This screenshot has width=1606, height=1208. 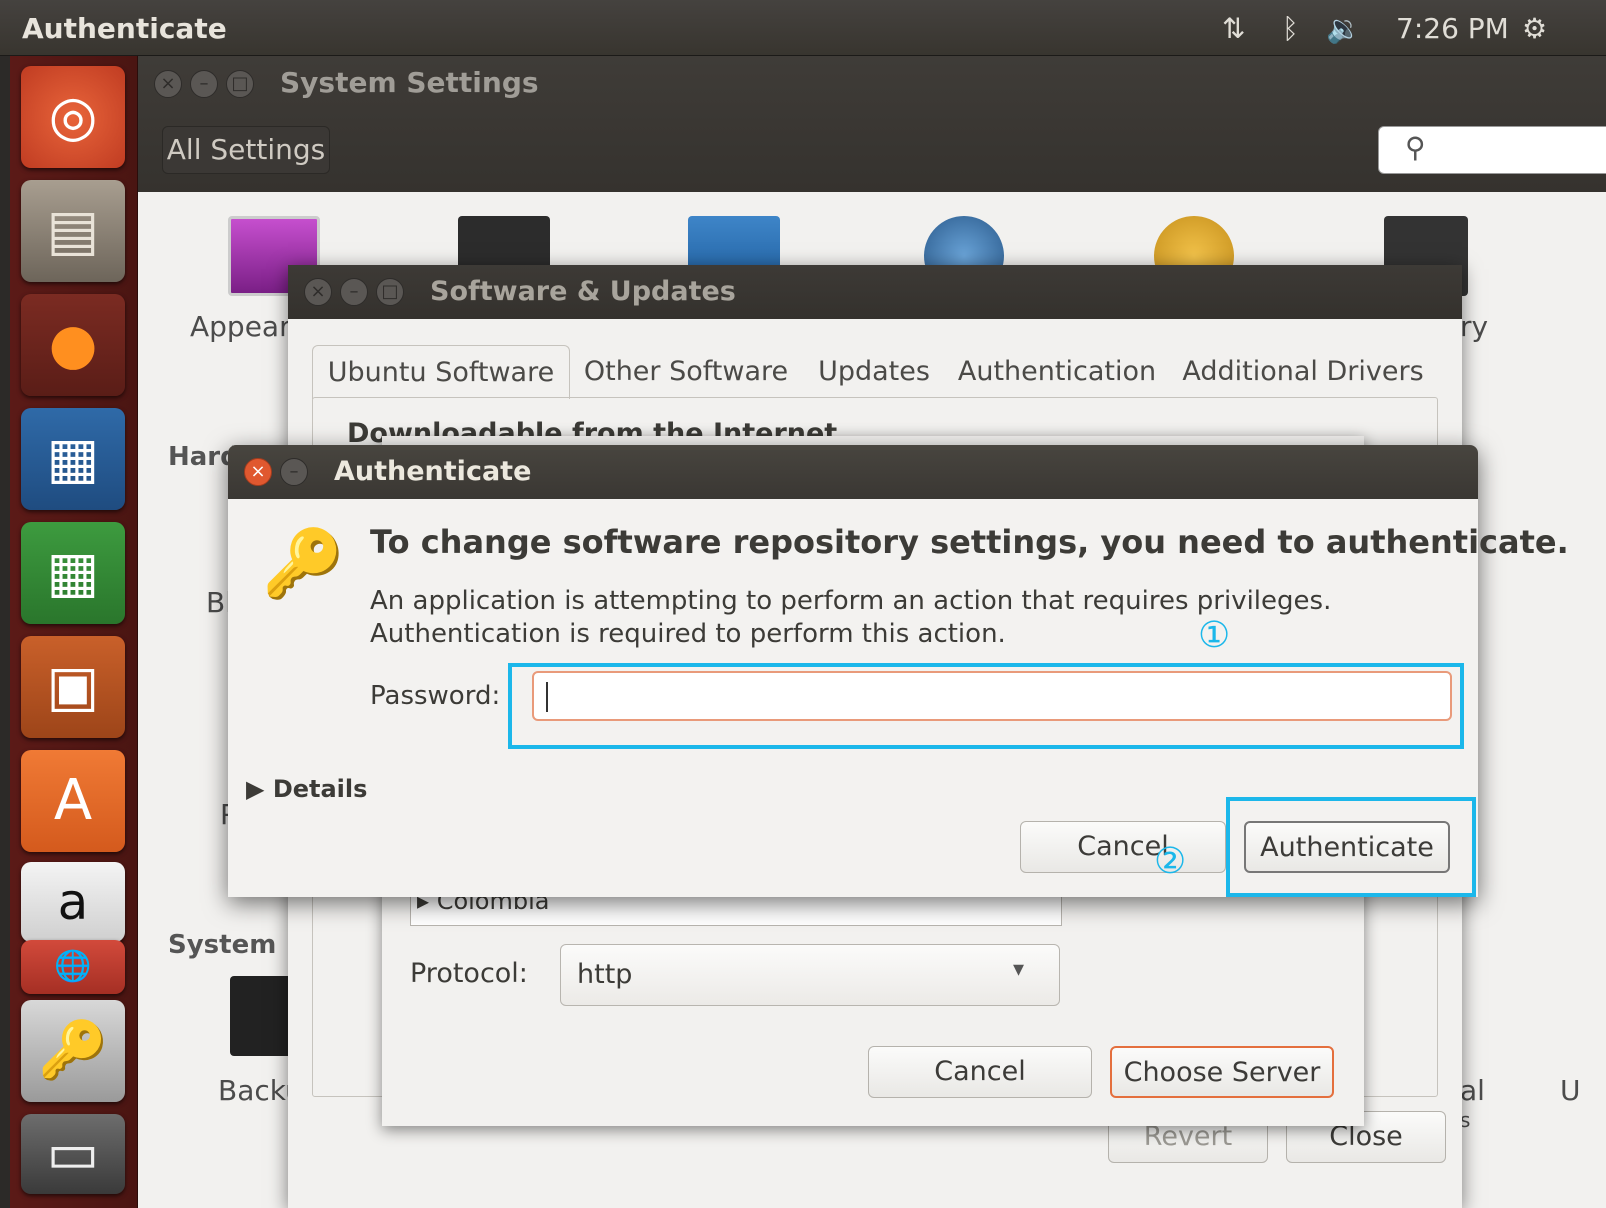 What do you see at coordinates (124, 28) in the screenshot?
I see `active-window-title: Authenticate` at bounding box center [124, 28].